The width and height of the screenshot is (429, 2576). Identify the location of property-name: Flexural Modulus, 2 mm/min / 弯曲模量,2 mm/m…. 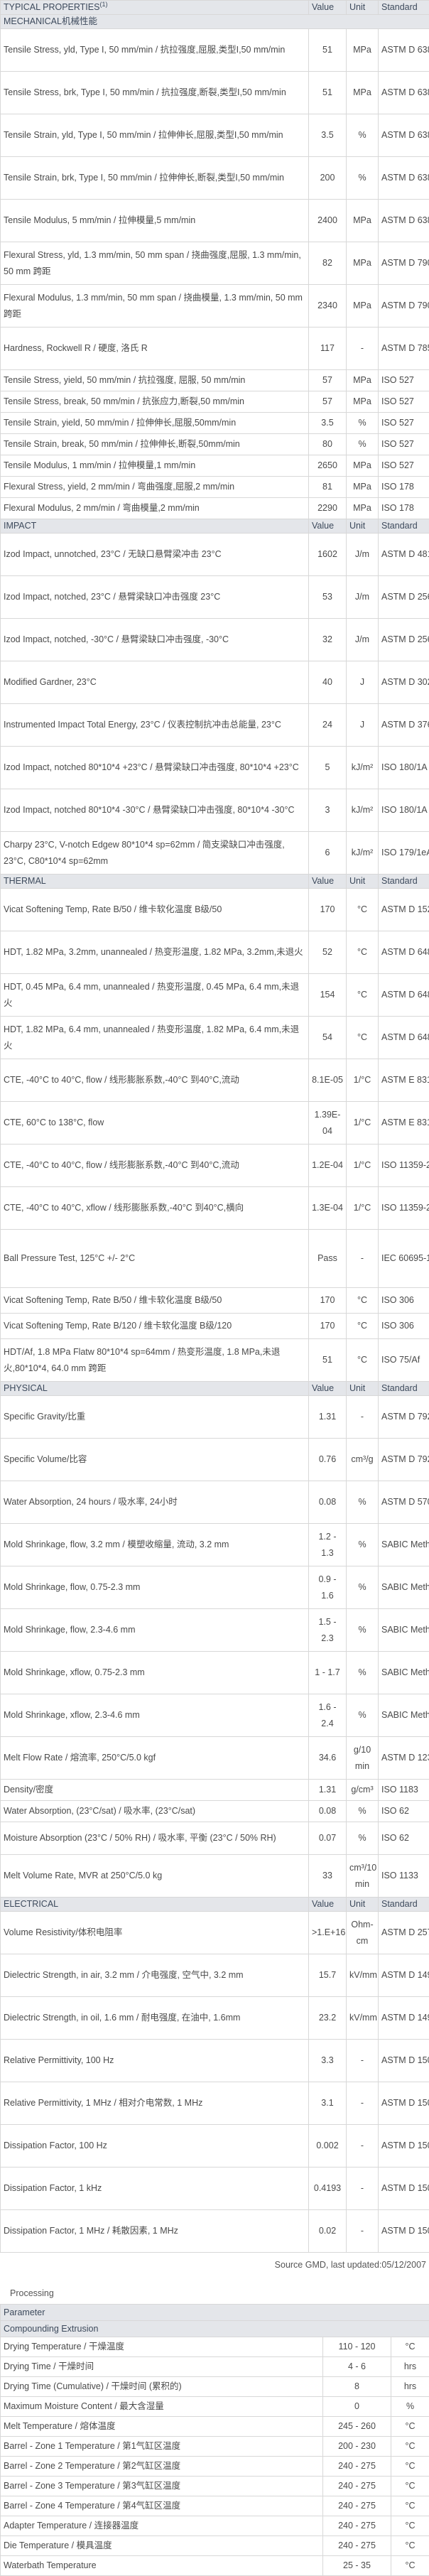
(155, 508).